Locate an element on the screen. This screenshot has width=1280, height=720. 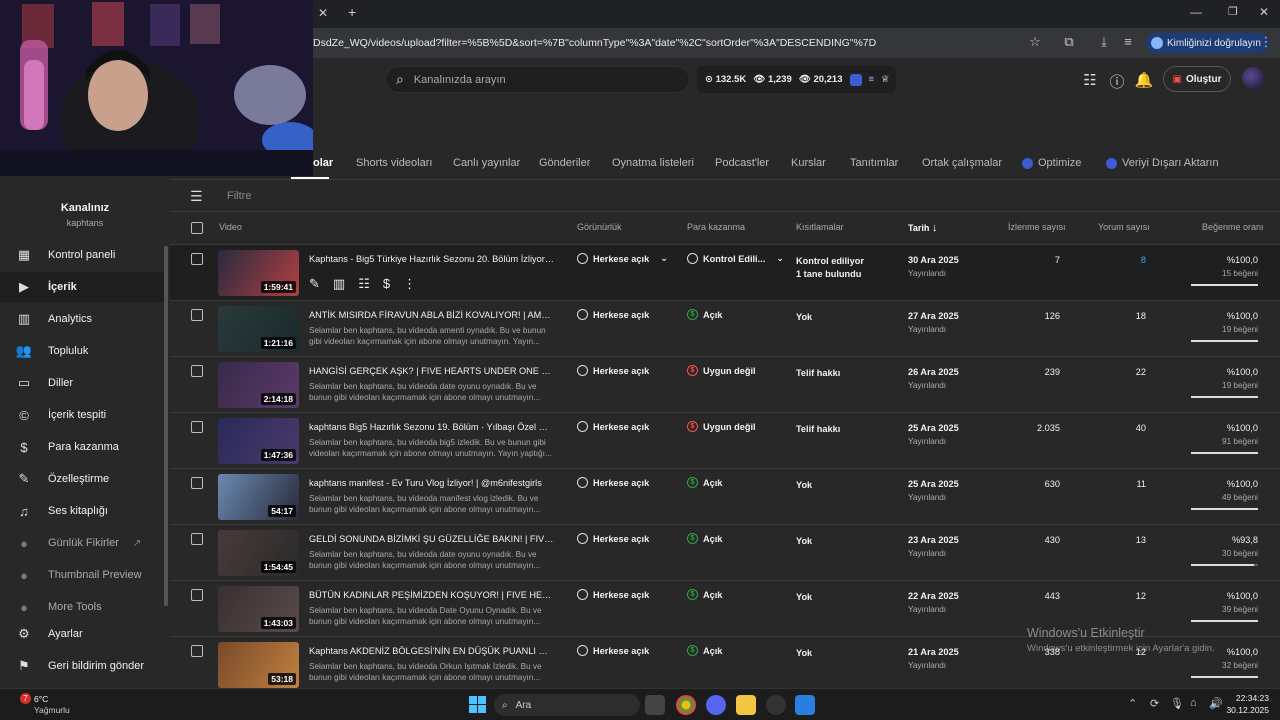
bookmark-star-icon: ☆ is located at coordinates (1035, 42).